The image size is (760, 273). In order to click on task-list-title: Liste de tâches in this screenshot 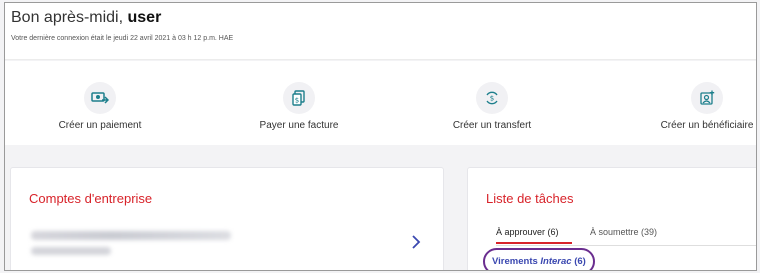, I will do `click(530, 198)`.